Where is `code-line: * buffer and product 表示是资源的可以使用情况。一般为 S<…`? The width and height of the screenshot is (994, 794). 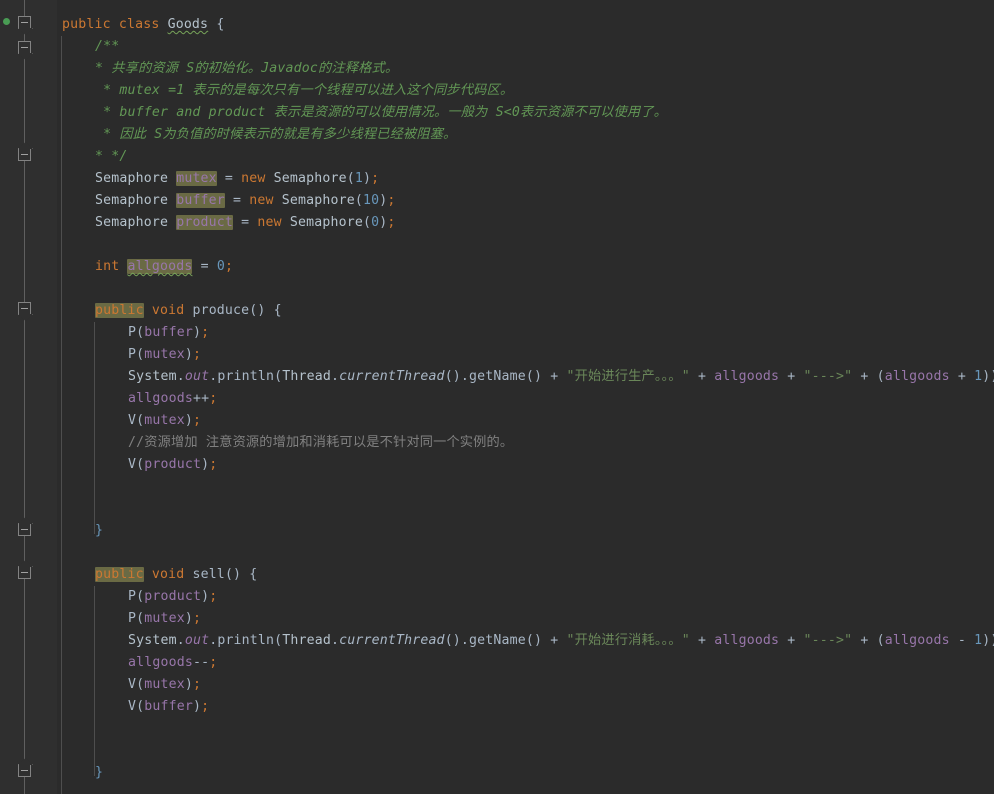
code-line: * buffer and product 表示是资源的可以使用情况。一般为 S<… is located at coordinates (381, 113).